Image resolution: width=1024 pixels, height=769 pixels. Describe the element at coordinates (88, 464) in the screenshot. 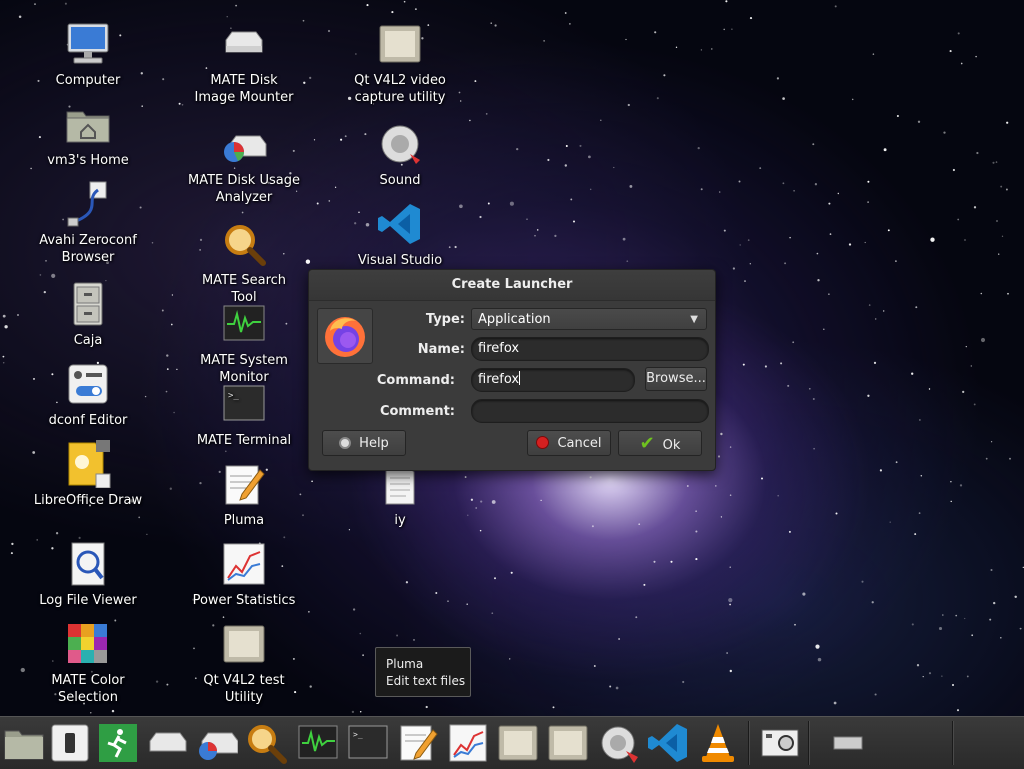

I see `libreoffice-draw-icon` at that location.